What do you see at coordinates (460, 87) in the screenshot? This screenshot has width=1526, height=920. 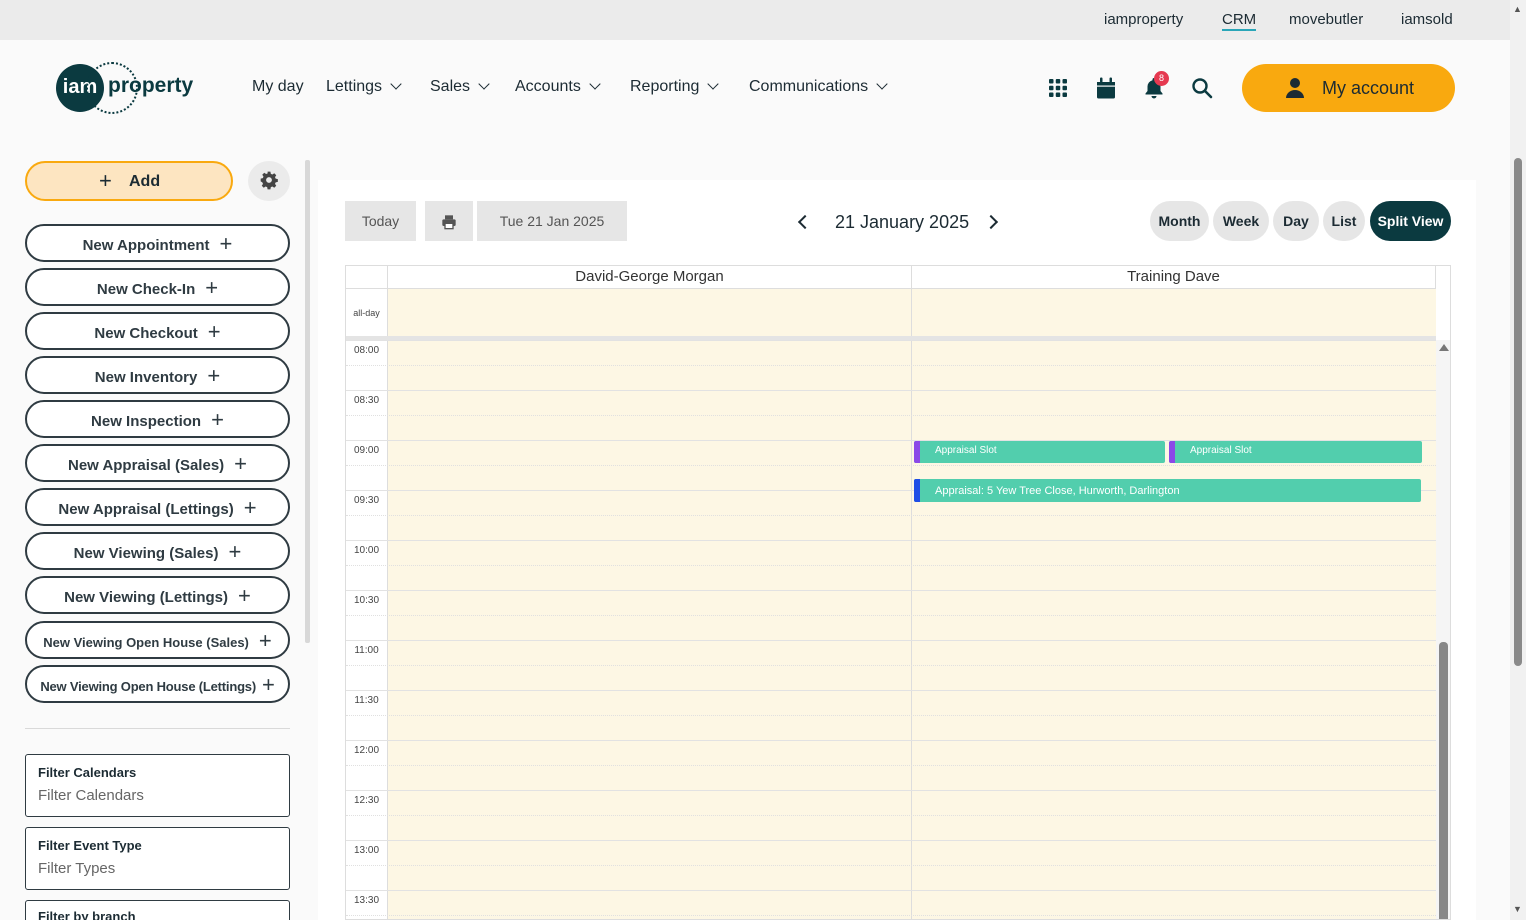 I see `nav-sales: Sales` at bounding box center [460, 87].